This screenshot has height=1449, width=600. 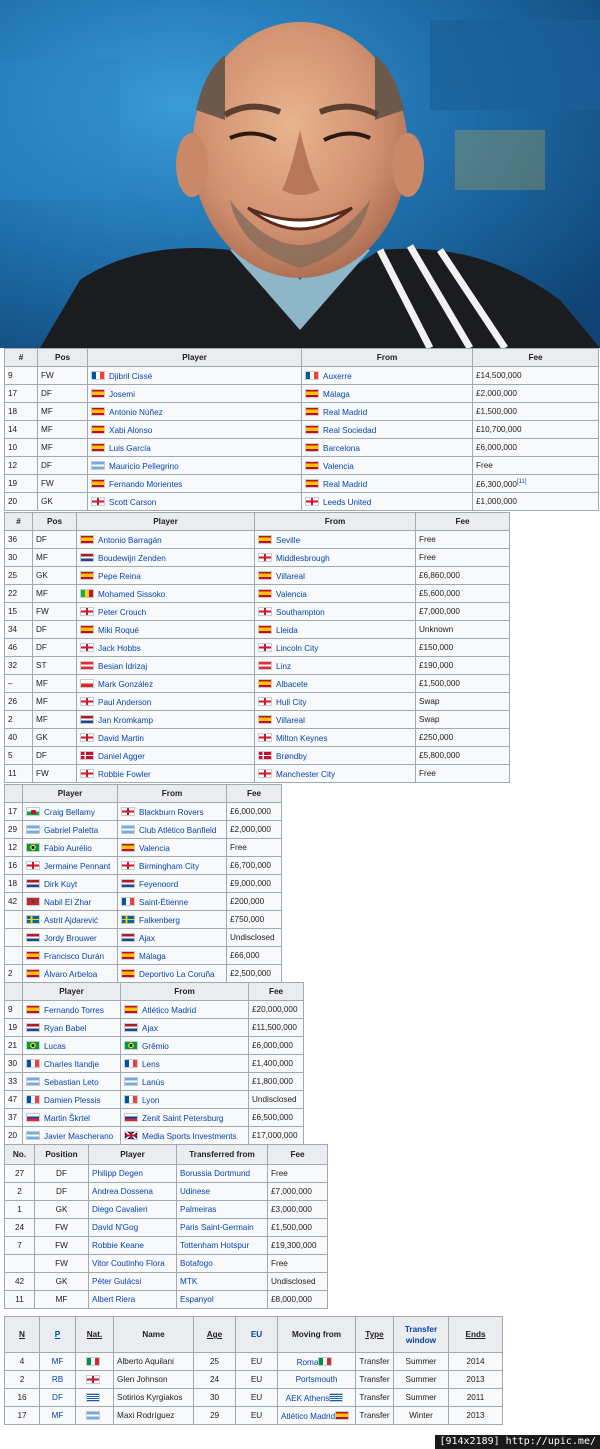 What do you see at coordinates (74, 956) in the screenshot?
I see `player-link: Francisco Durán` at bounding box center [74, 956].